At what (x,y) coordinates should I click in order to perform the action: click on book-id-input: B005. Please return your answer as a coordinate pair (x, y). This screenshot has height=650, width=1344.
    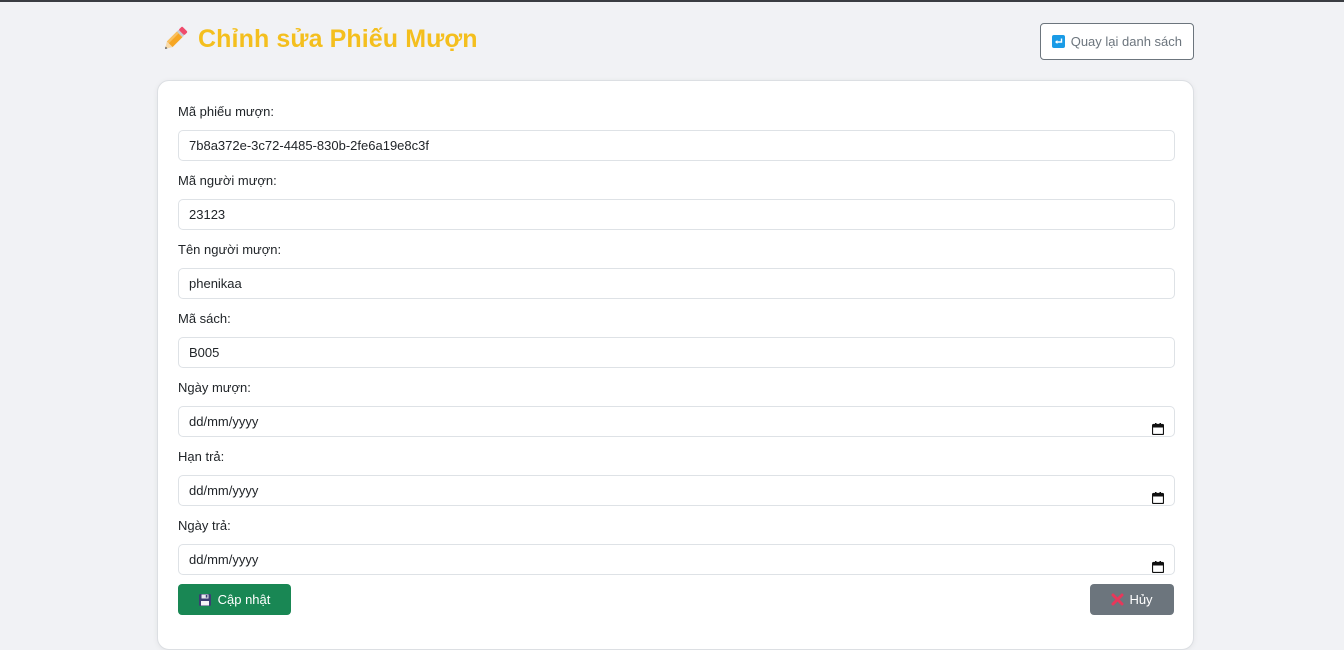
    Looking at the image, I should click on (676, 352).